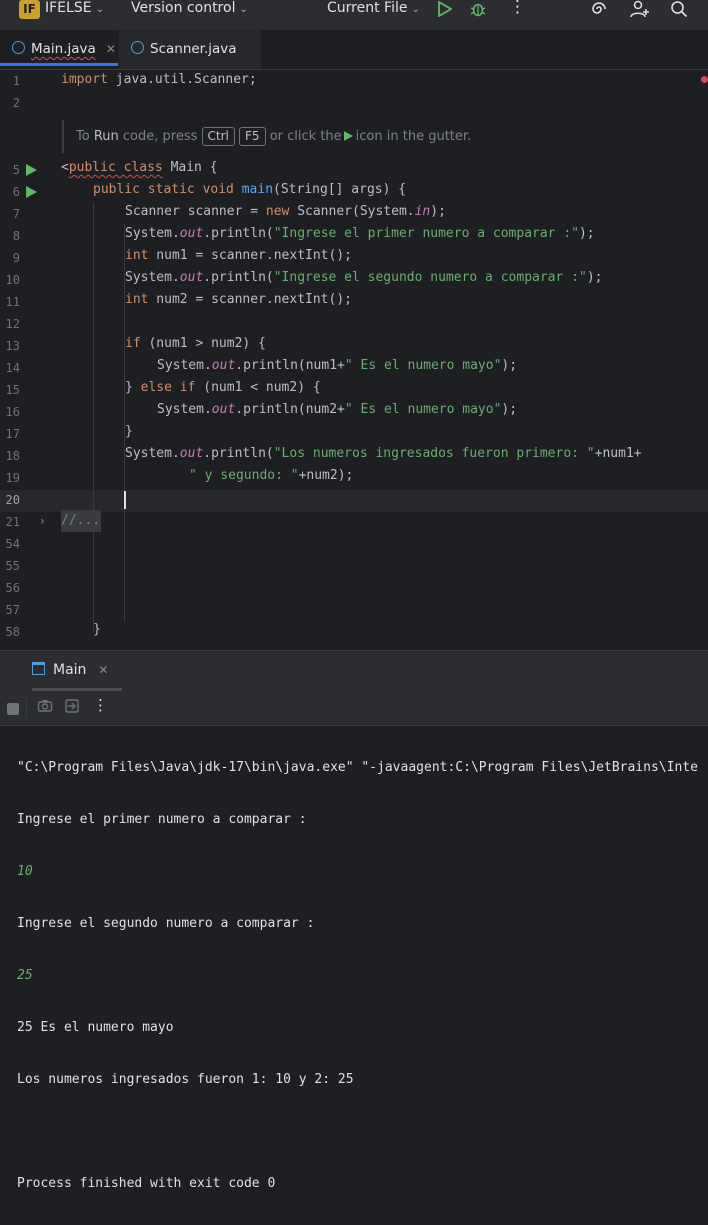 This screenshot has height=1225, width=708. I want to click on code-line-17: }, so click(129, 431).